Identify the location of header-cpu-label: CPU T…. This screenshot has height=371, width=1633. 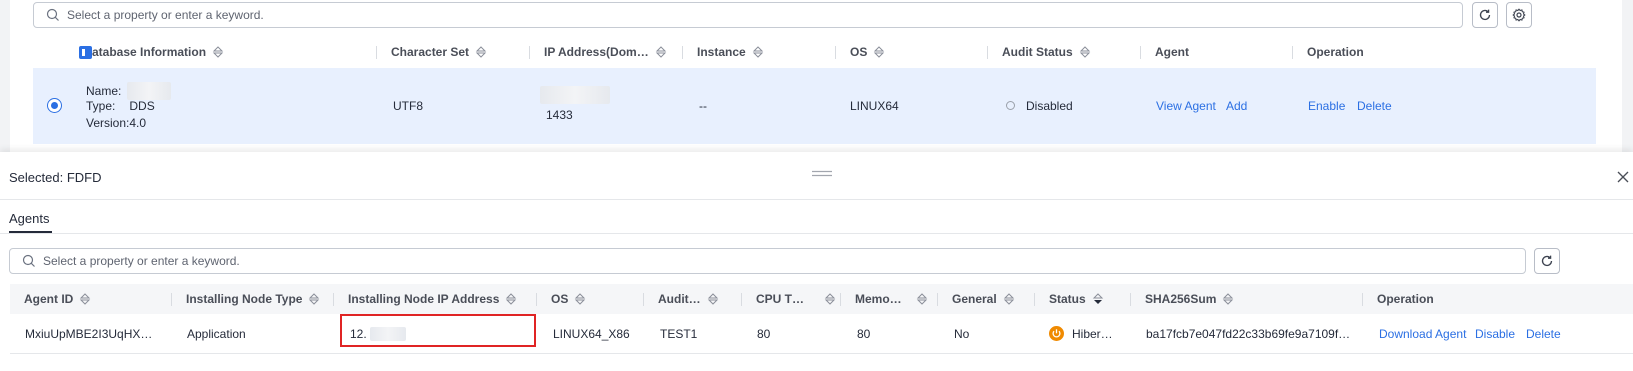
(780, 299).